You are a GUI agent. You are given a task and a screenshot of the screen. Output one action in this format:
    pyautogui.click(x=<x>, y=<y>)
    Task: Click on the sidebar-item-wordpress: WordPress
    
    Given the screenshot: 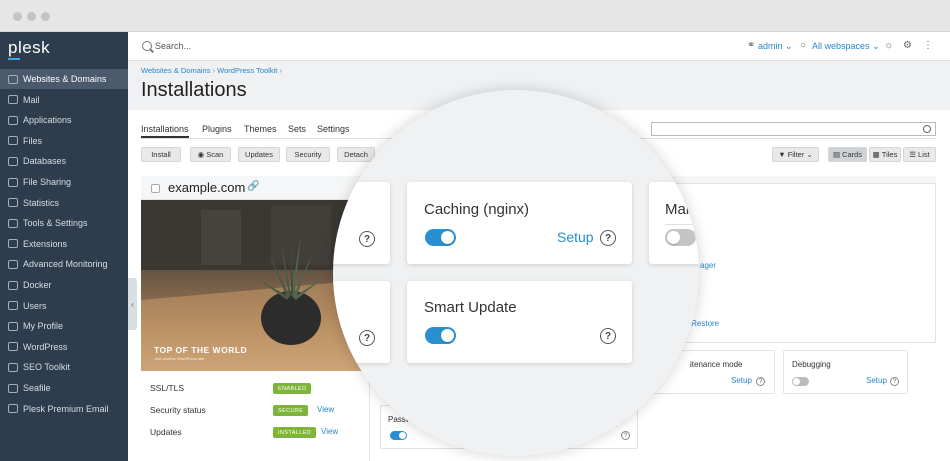 What is the action you would take?
    pyautogui.click(x=64, y=347)
    